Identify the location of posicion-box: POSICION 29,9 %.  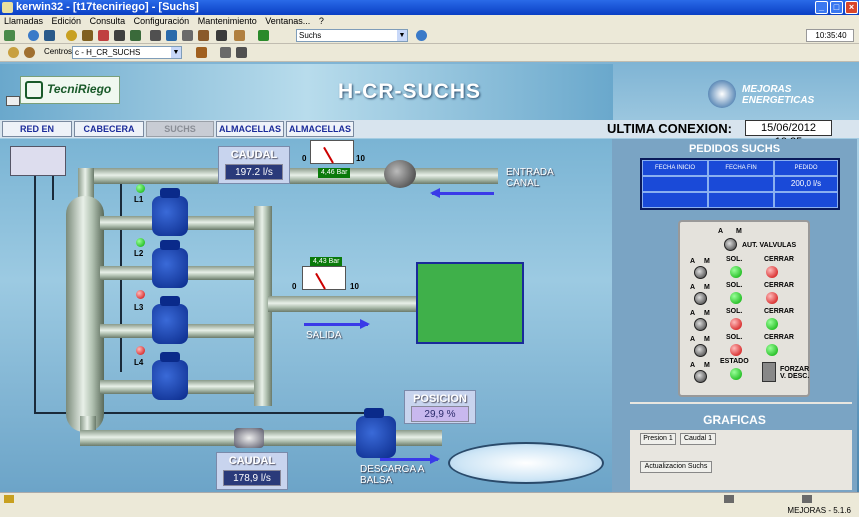
(440, 407).